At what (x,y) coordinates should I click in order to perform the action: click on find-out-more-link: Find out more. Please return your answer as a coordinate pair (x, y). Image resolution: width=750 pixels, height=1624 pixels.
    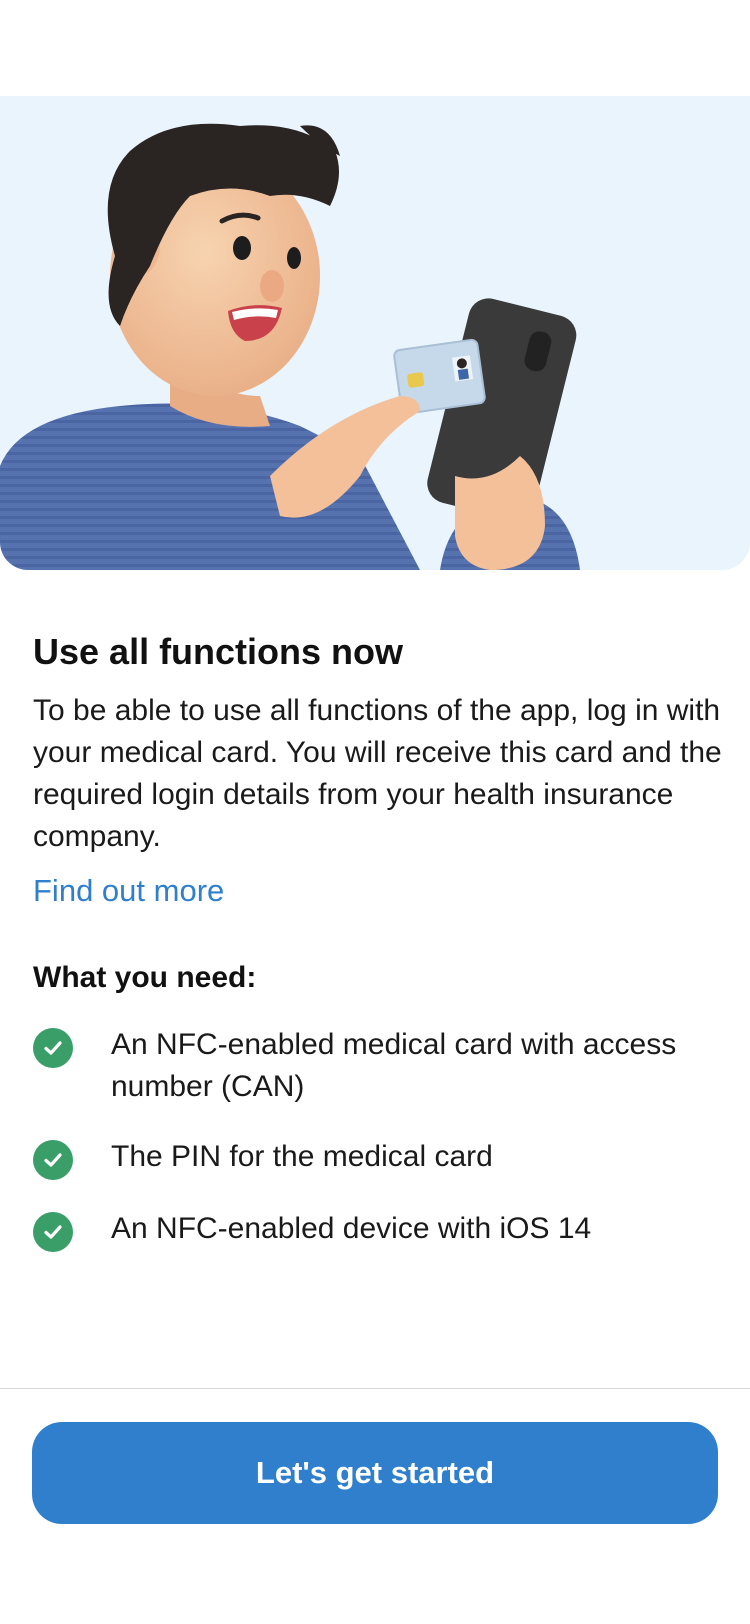
    Looking at the image, I should click on (128, 891).